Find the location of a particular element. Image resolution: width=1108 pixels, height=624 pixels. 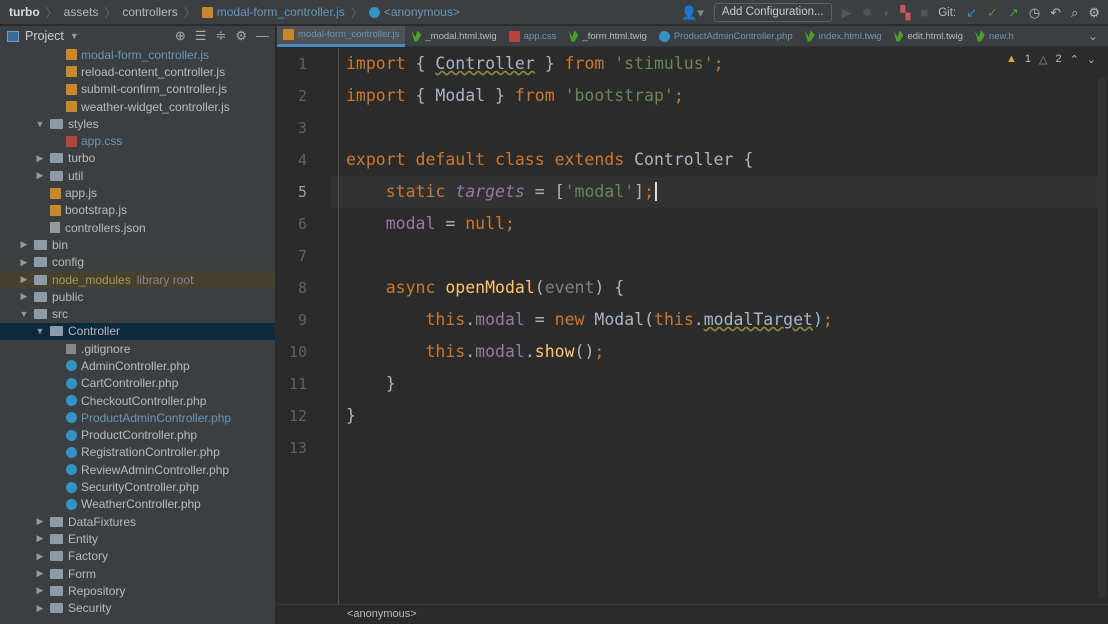

tree-item: ▶ public is located at coordinates (137, 296).